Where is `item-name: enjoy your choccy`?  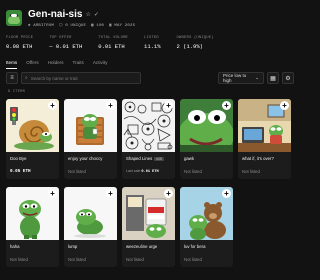
item-name: enjoy your choccy is located at coordinates (85, 158).